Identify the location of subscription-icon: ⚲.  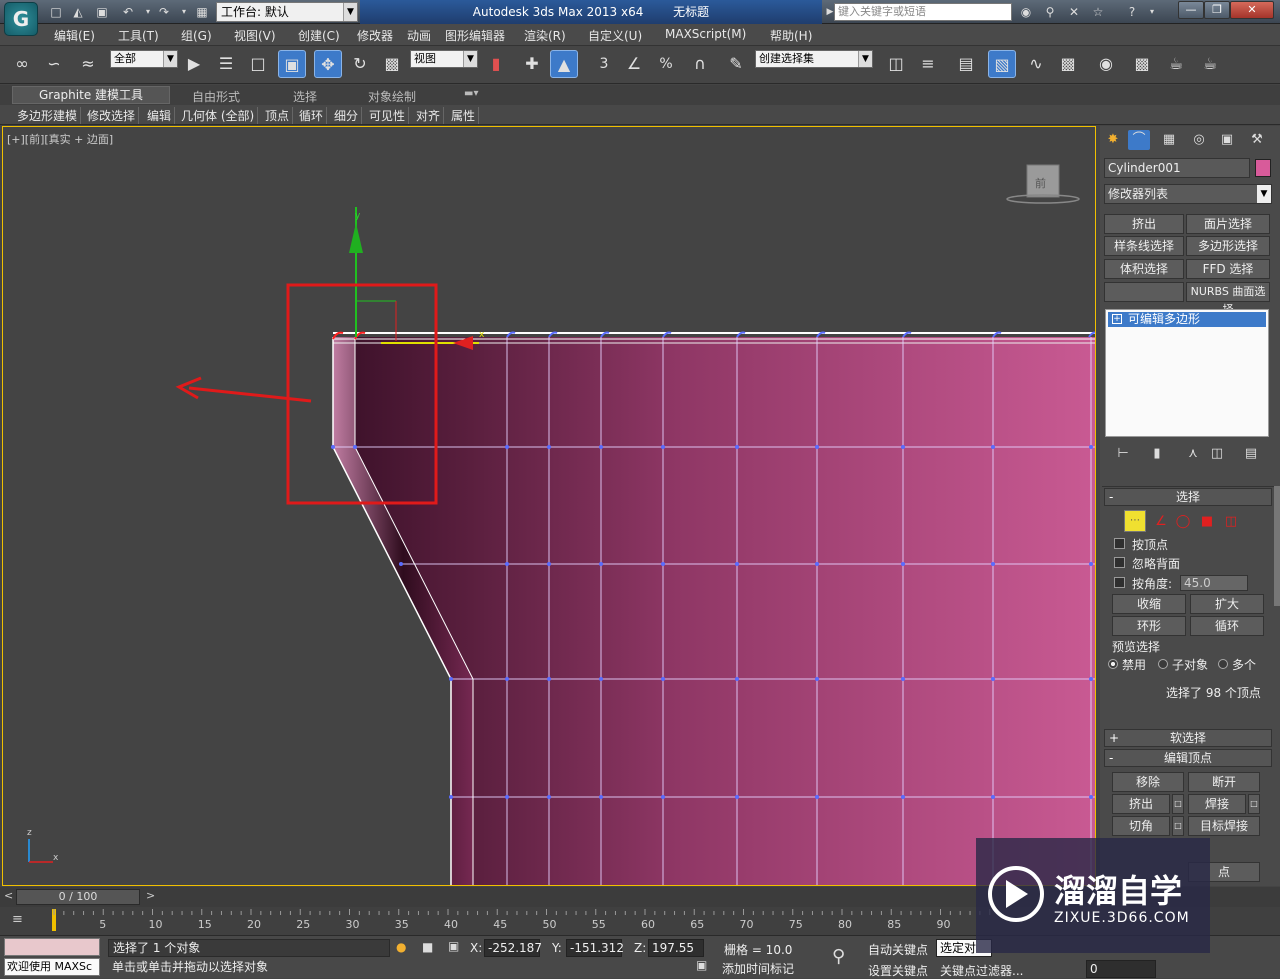
(1050, 12).